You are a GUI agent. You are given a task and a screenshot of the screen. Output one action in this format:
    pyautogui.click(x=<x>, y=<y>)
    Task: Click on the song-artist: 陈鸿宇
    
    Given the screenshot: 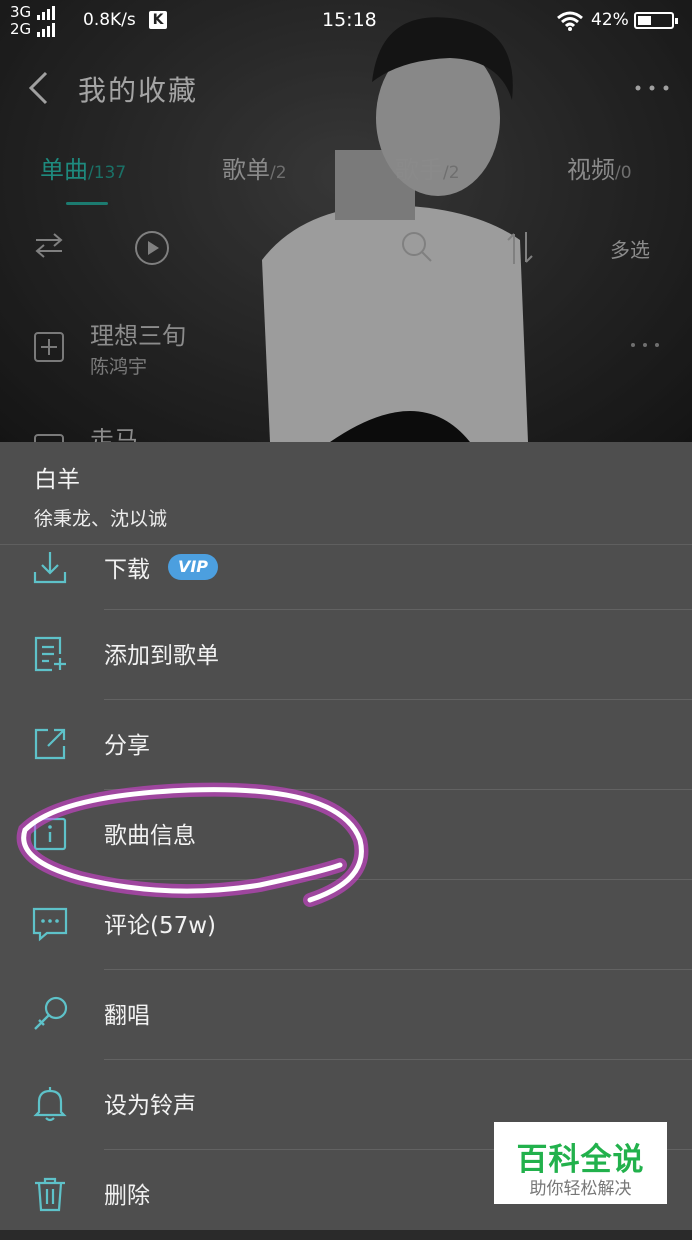 What is the action you would take?
    pyautogui.click(x=119, y=367)
    